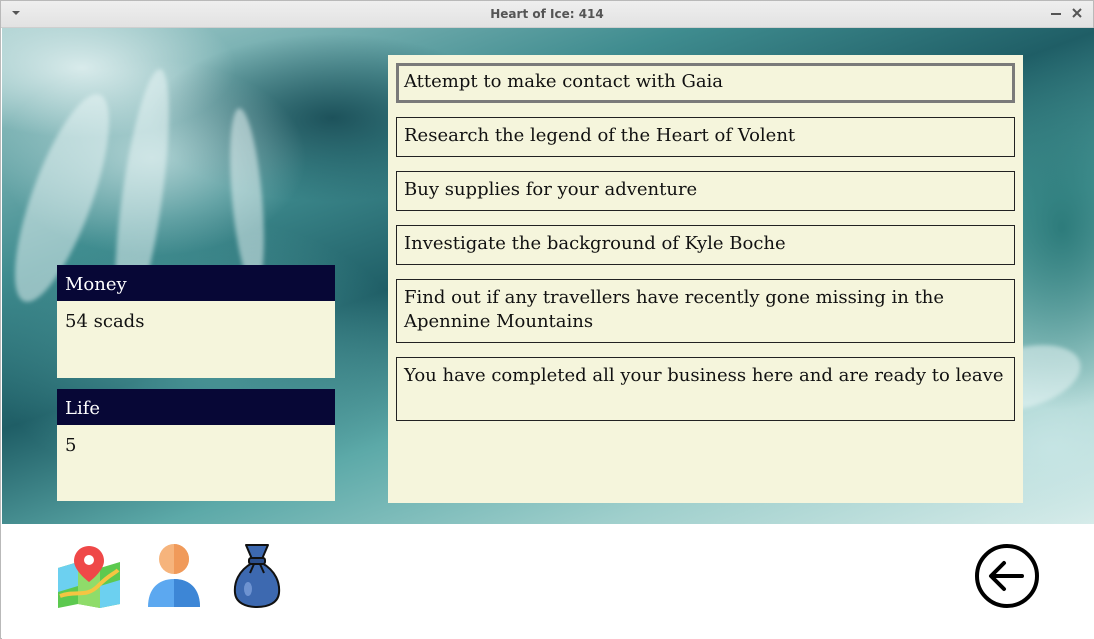 This screenshot has height=639, width=1094. I want to click on choice-contact-gaia: Attempt to make contact with Gaia, so click(705, 83).